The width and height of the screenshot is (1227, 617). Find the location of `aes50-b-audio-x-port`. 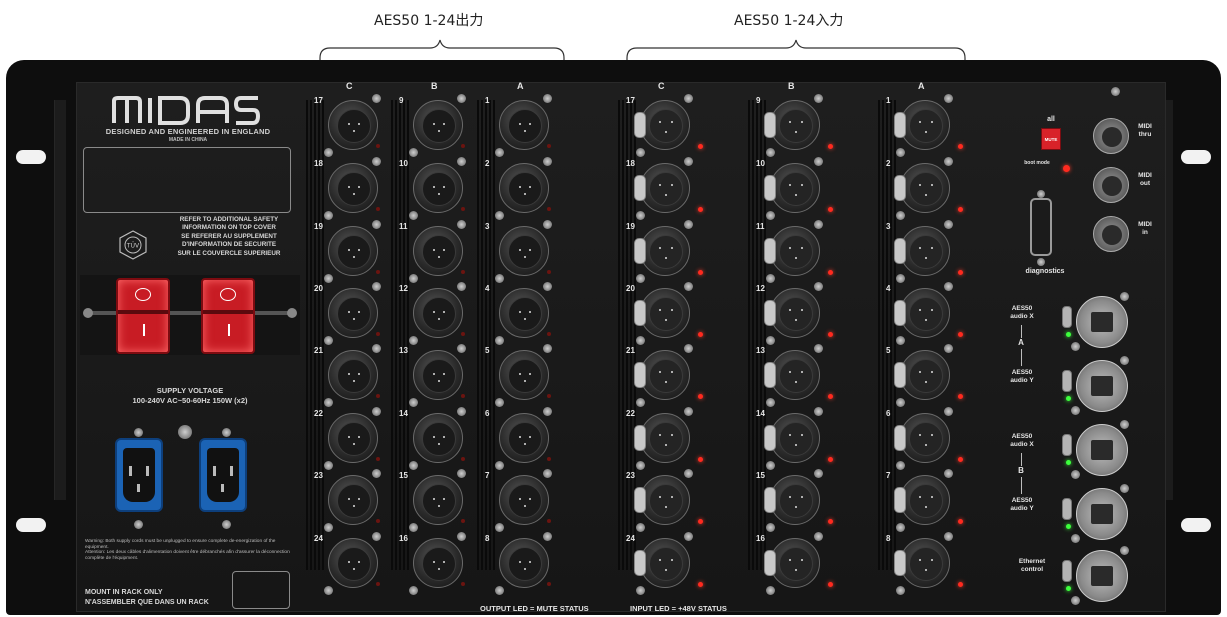

aes50-b-audio-x-port is located at coordinates (1102, 450).